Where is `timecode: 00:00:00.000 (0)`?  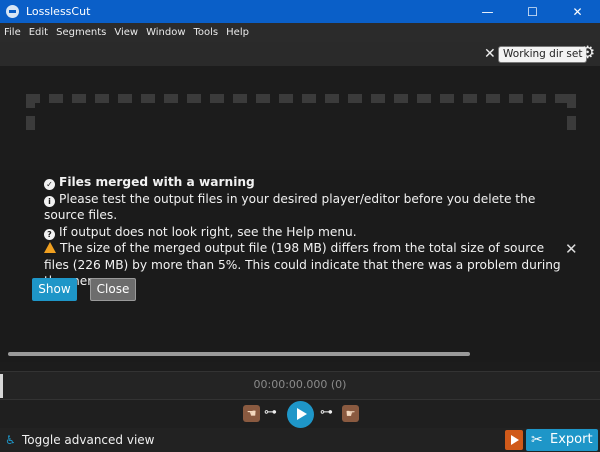 timecode: 00:00:00.000 (0) is located at coordinates (300, 384).